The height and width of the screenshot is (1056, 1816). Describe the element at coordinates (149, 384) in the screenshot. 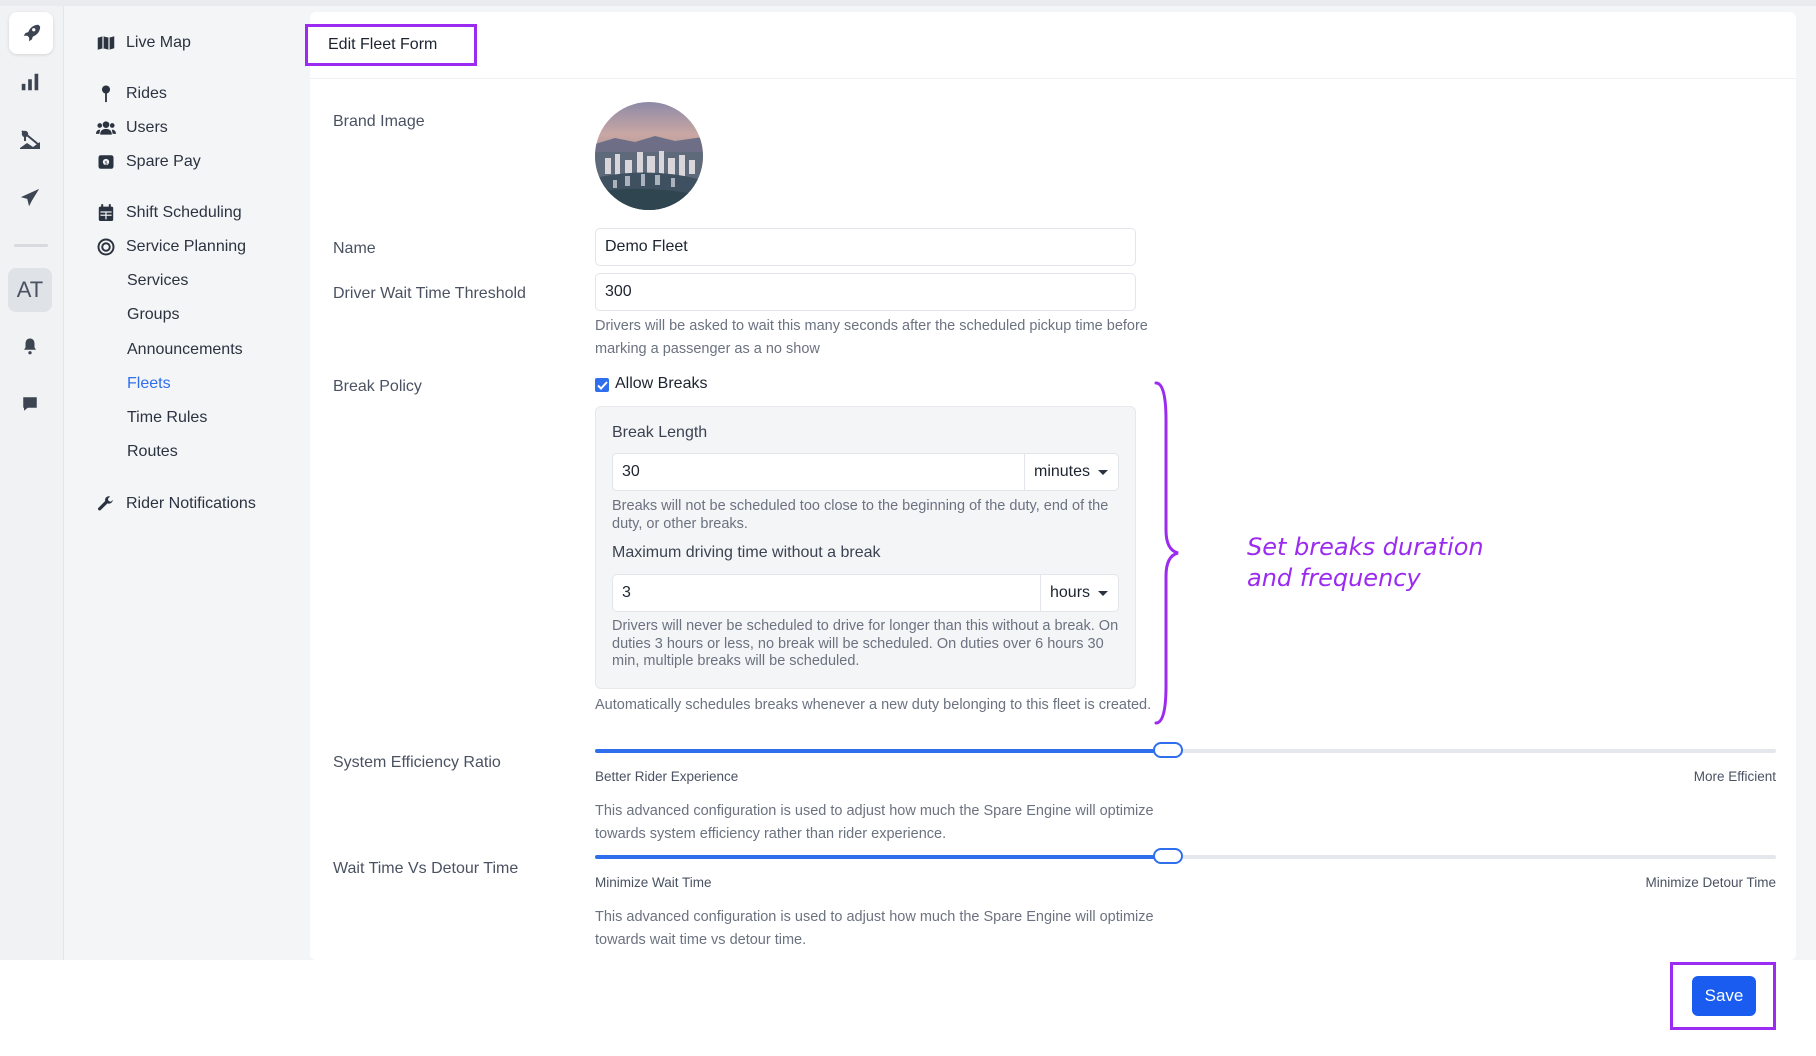

I see `sidebar-item-fleets: Fleets` at that location.